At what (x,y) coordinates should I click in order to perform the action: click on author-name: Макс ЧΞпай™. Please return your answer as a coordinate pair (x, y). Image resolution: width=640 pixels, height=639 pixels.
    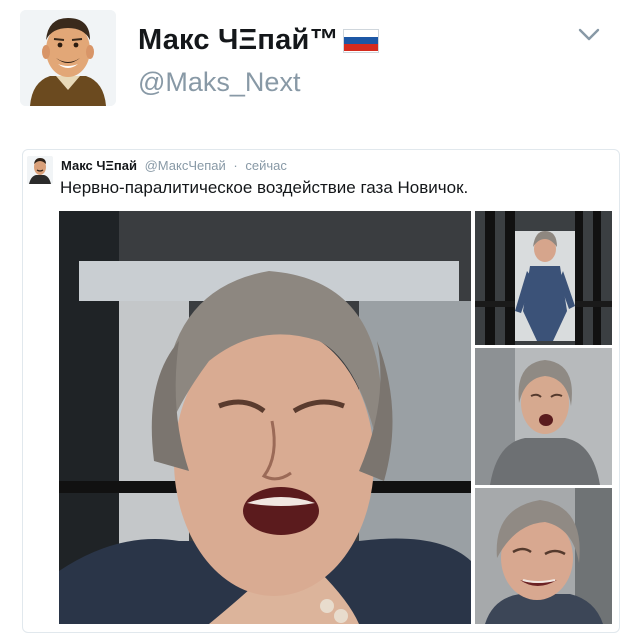
    Looking at the image, I should click on (258, 40).